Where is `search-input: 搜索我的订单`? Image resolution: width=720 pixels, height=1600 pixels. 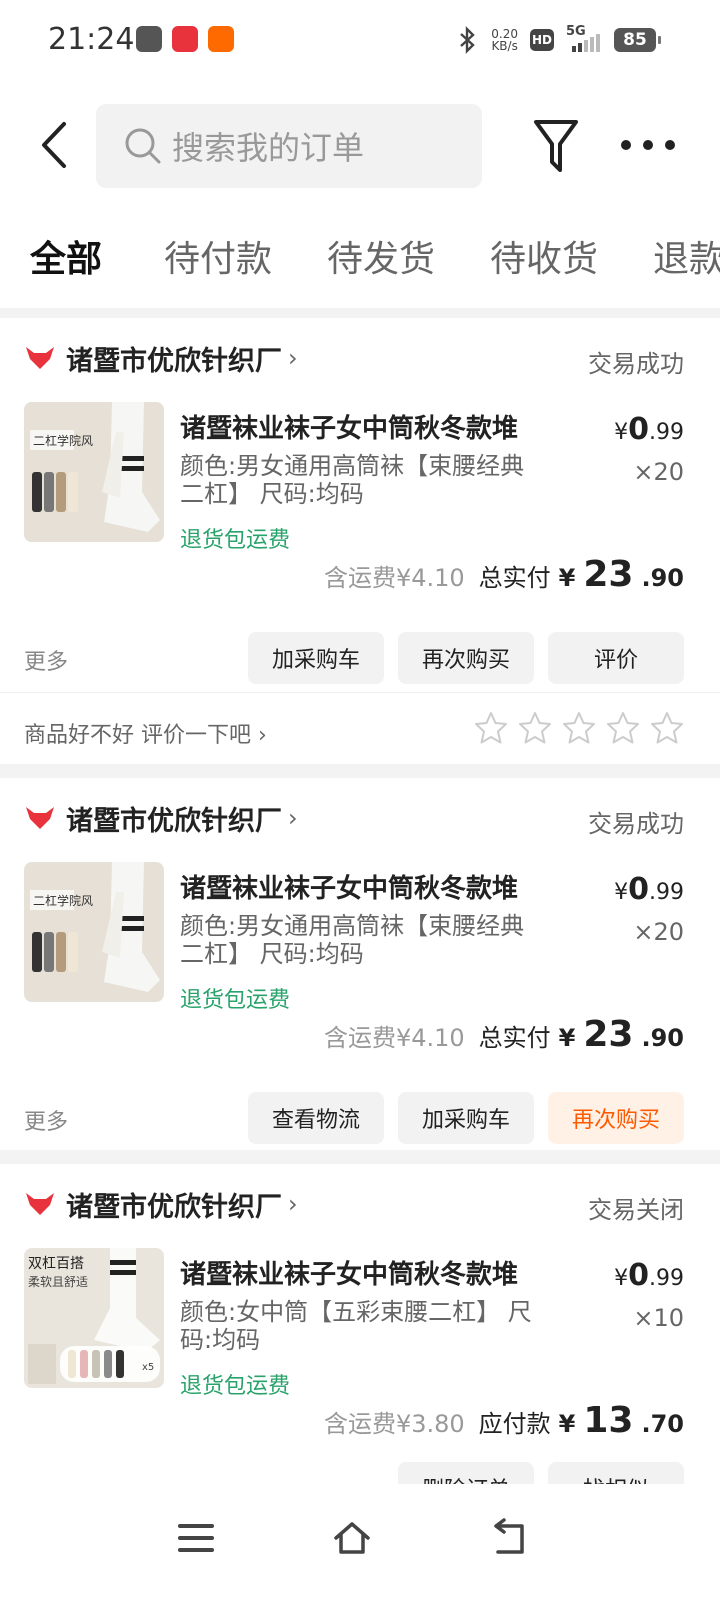
search-input: 搜索我的订单 is located at coordinates (289, 146).